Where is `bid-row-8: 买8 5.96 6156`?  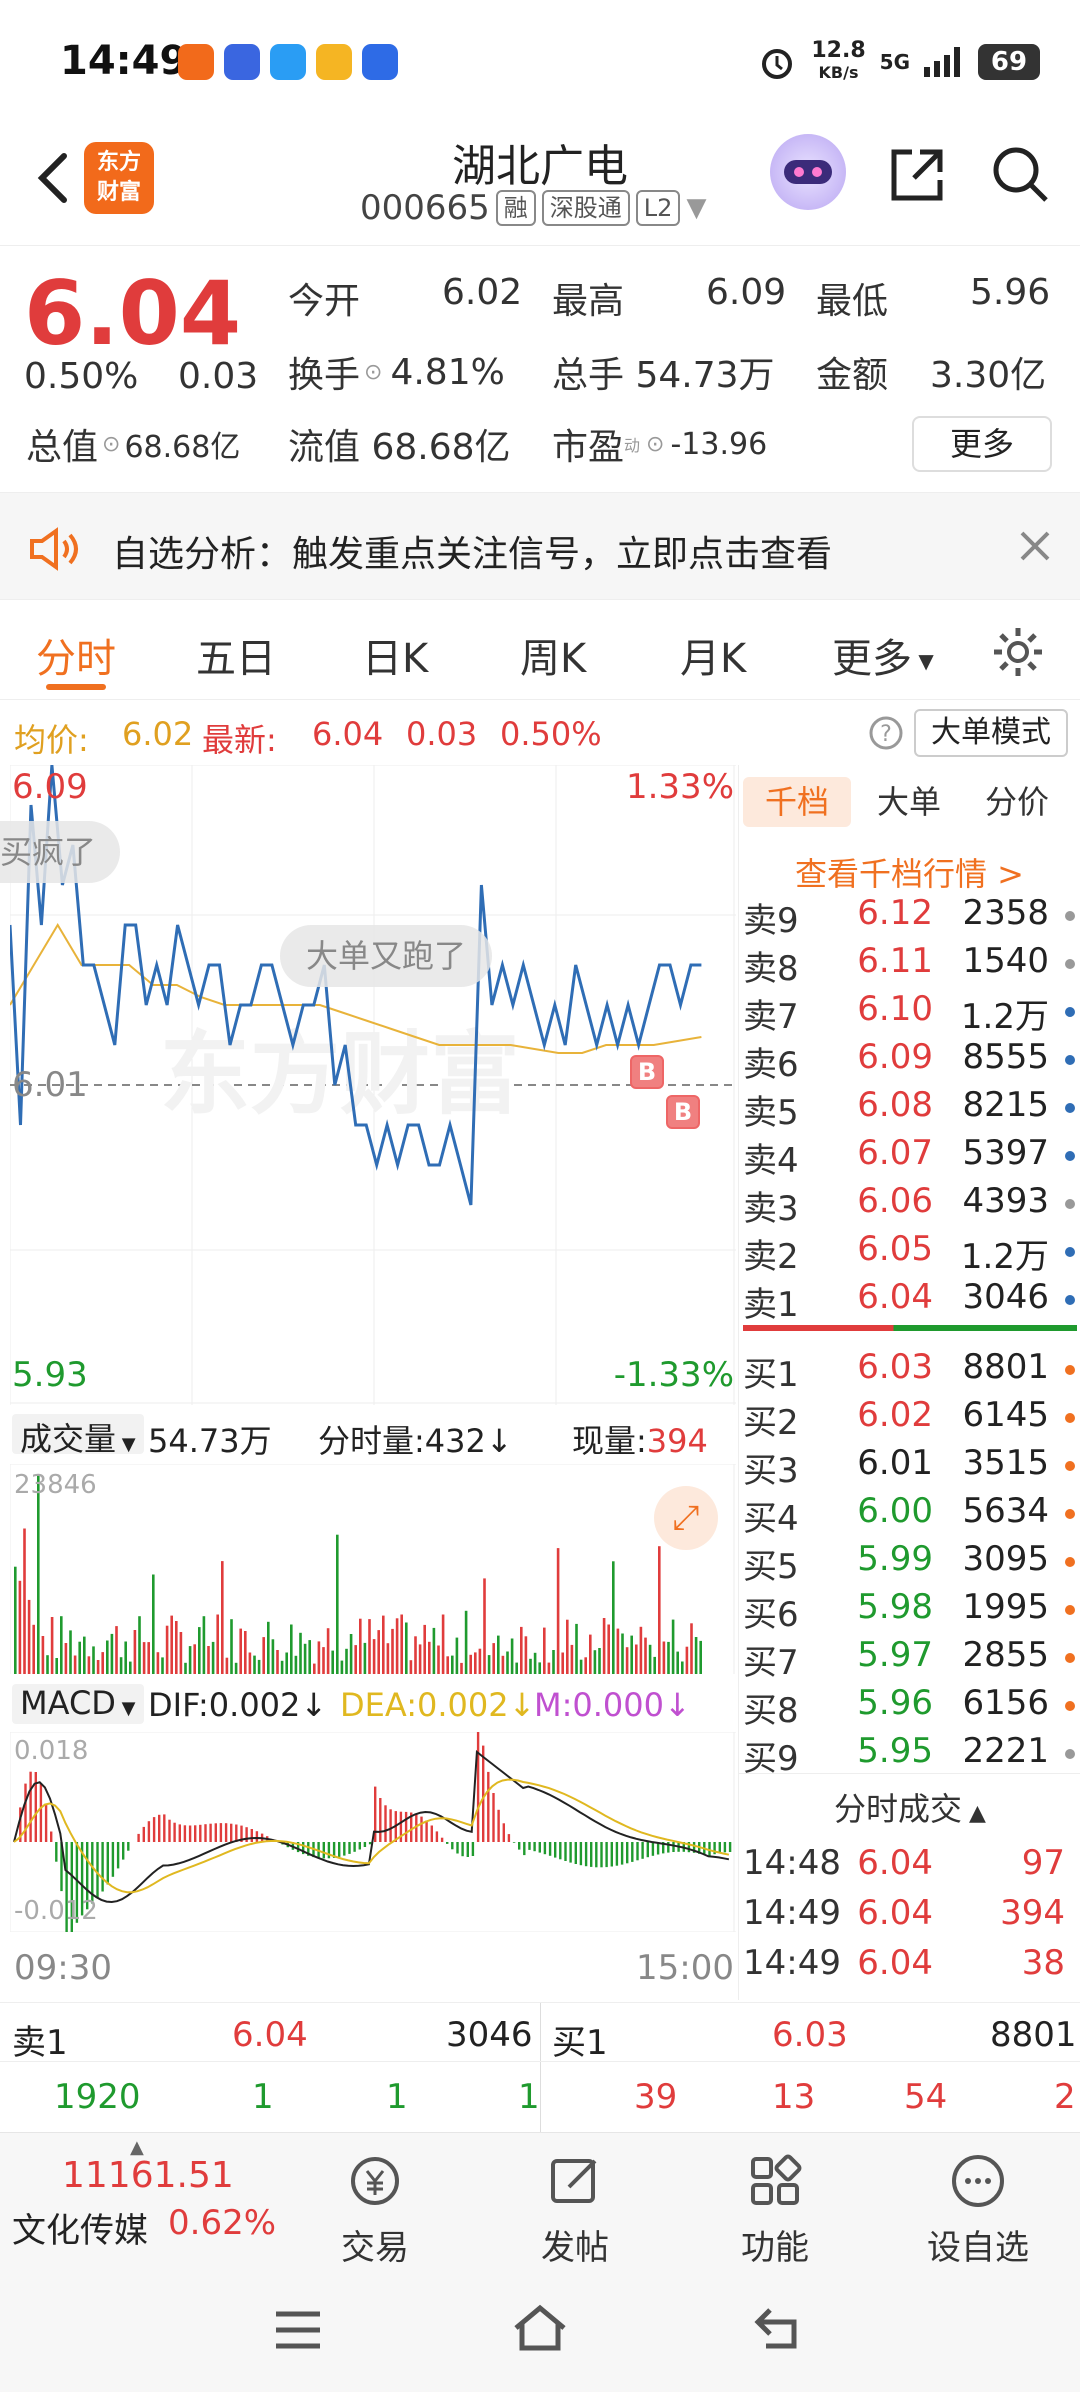 bid-row-8: 买8 5.96 6156 is located at coordinates (910, 1707).